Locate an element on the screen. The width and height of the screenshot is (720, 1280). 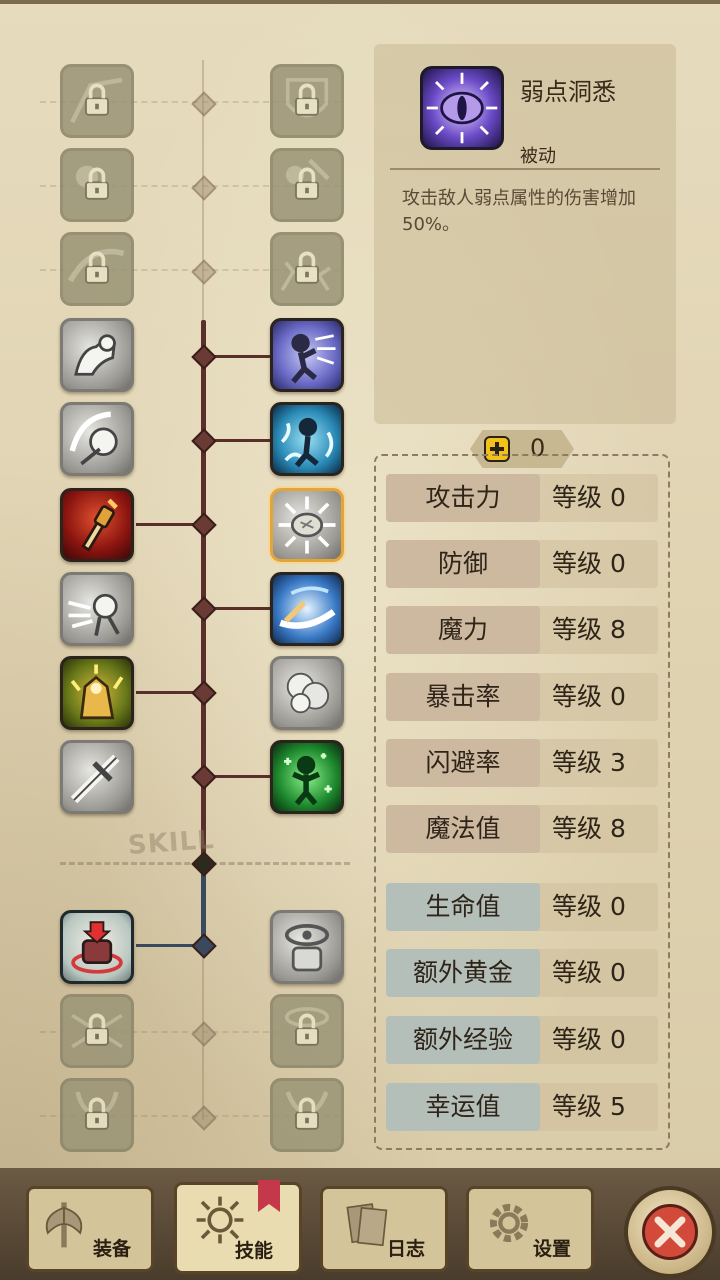
stat-name: 暴击率 is located at coordinates (463, 697).